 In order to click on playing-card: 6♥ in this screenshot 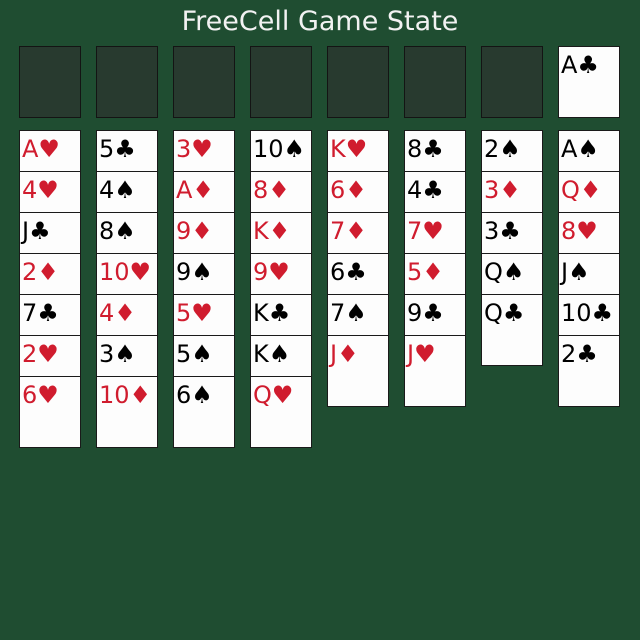, I will do `click(50, 412)`.